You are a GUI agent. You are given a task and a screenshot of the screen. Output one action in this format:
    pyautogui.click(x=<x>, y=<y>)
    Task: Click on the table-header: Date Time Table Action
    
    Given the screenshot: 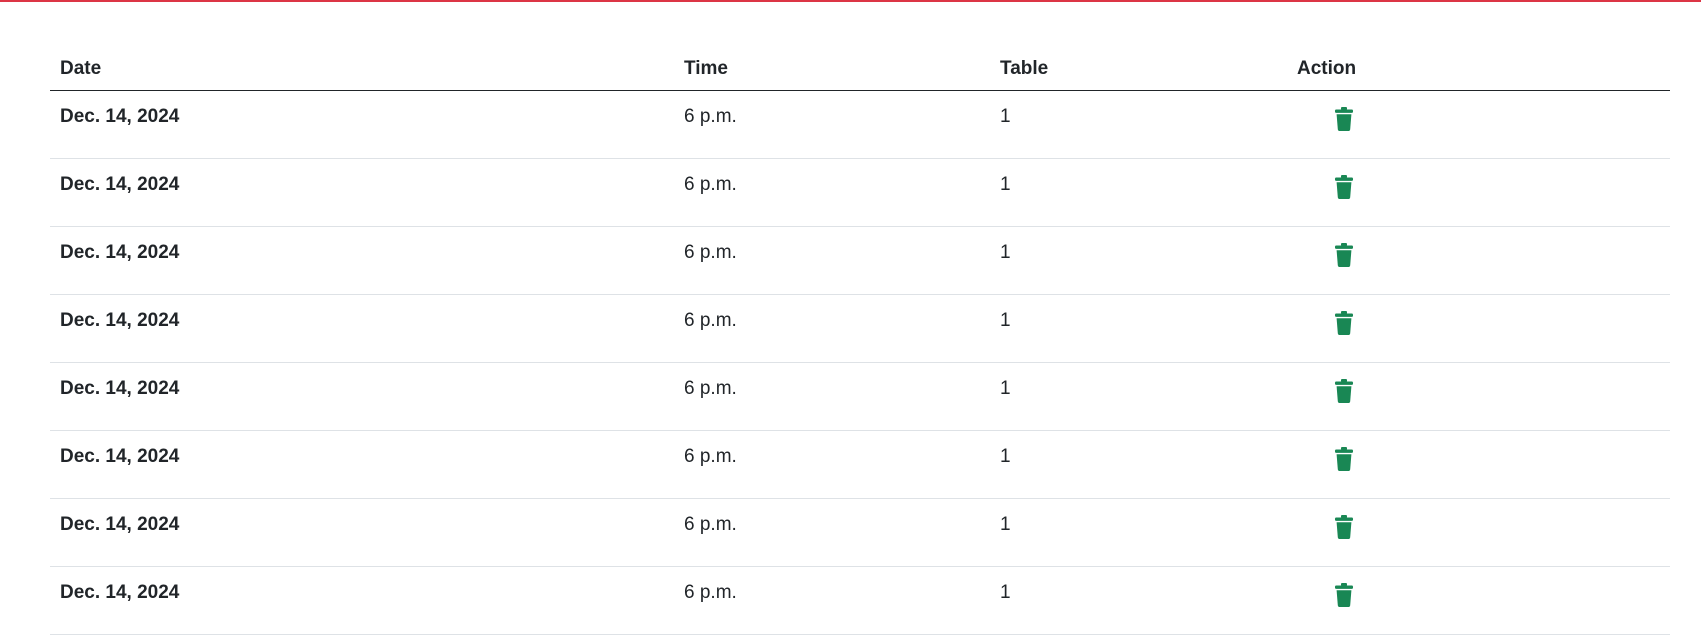 What is the action you would take?
    pyautogui.click(x=860, y=69)
    